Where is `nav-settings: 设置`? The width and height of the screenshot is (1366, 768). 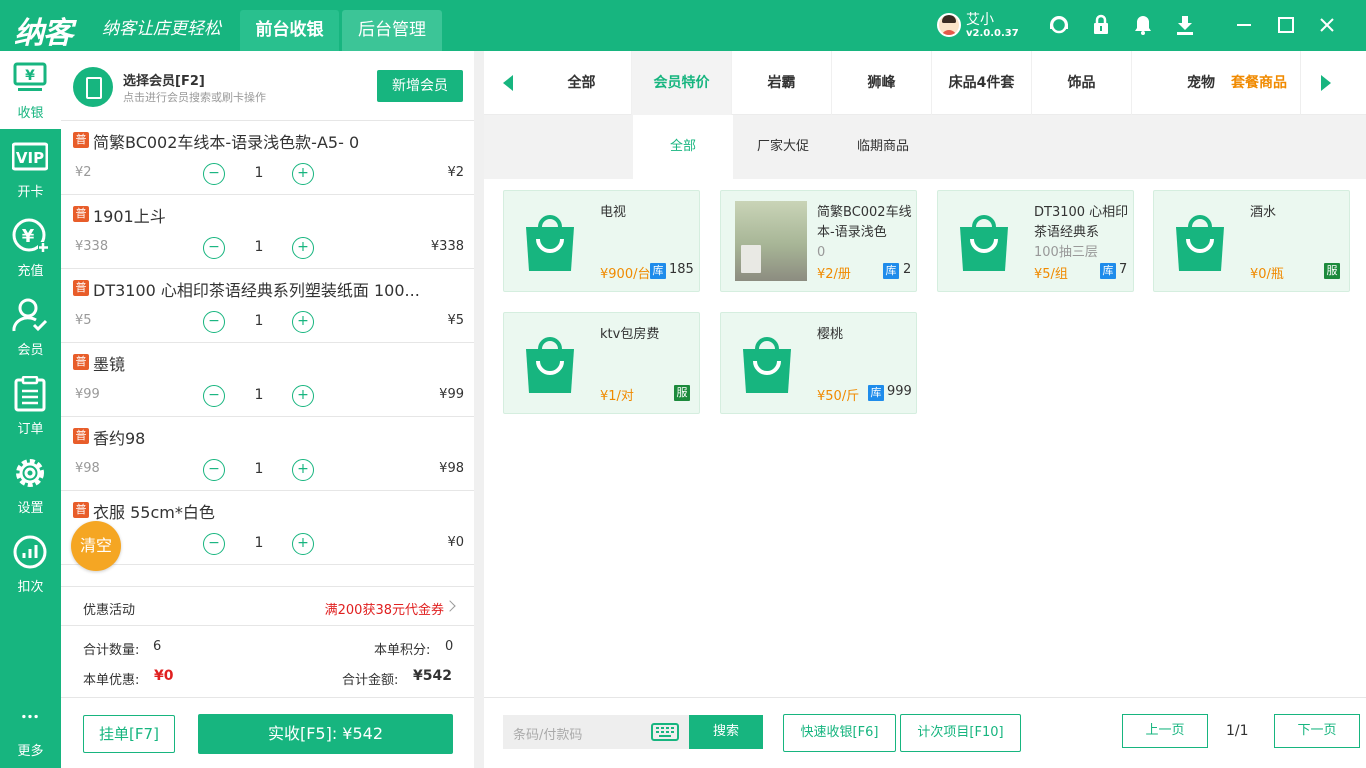
nav-settings: 设置 is located at coordinates (30, 485).